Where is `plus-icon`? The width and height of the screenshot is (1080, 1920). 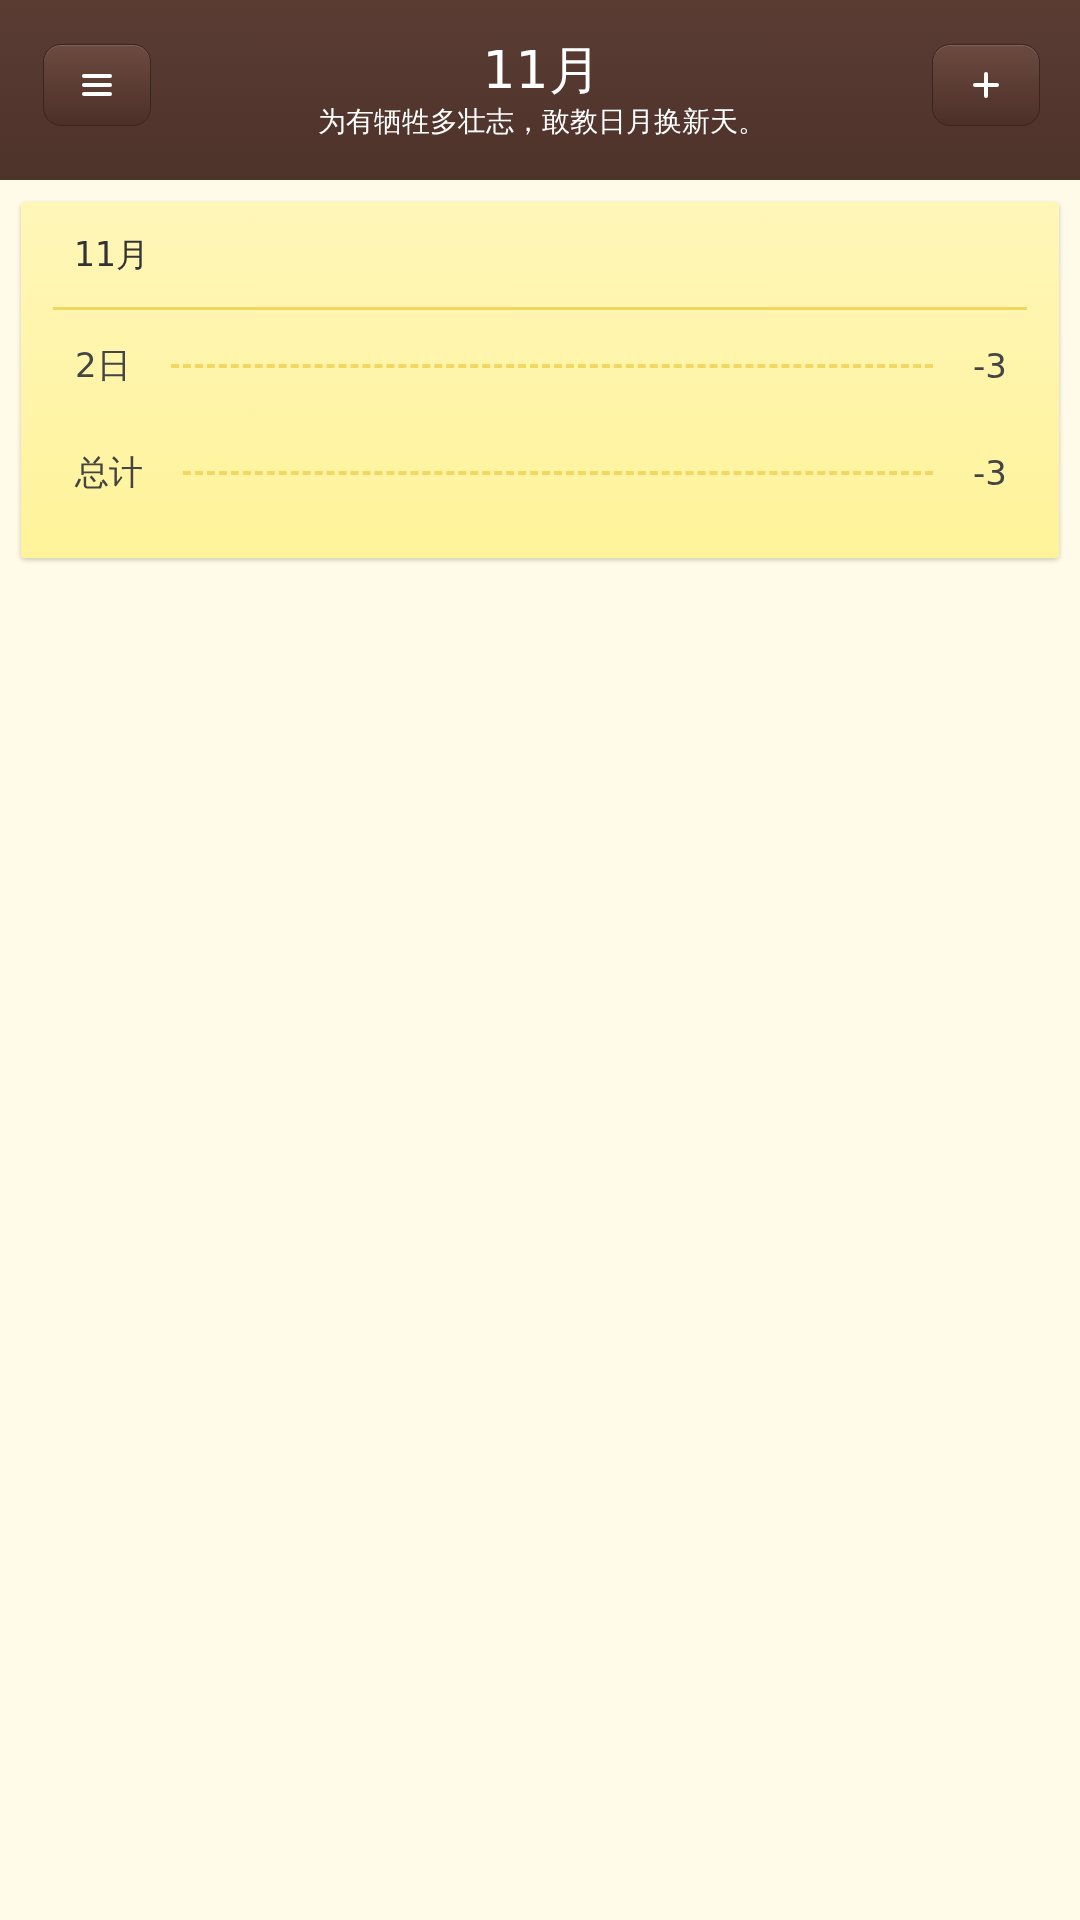
plus-icon is located at coordinates (986, 85).